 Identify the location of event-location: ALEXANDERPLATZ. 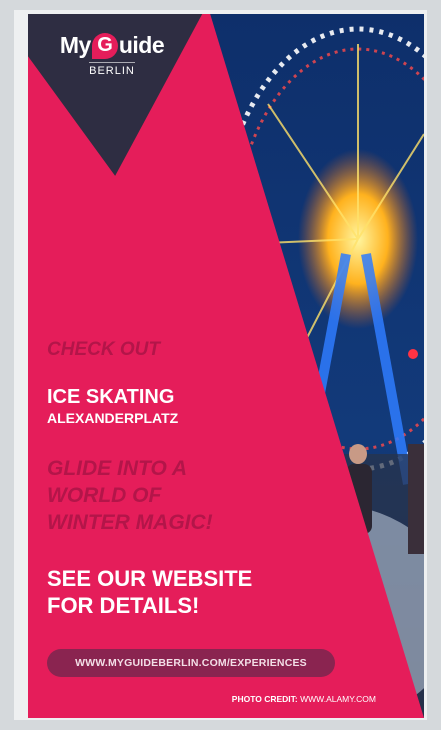
(113, 418).